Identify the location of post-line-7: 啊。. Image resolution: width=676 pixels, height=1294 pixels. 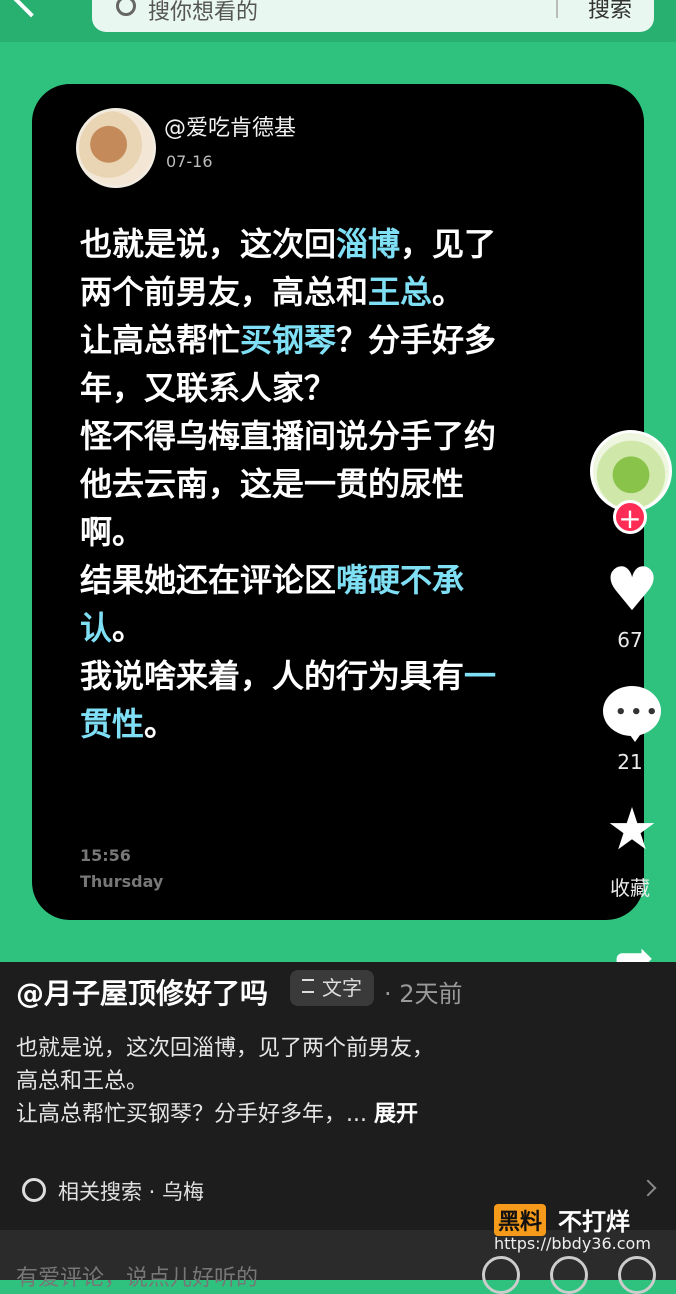
(112, 532).